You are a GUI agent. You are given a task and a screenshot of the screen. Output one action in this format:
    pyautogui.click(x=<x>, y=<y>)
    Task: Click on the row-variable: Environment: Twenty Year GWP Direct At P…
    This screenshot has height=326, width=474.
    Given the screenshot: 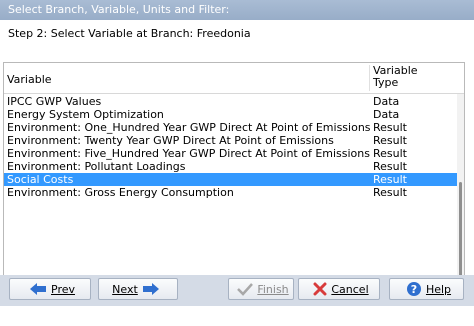 What is the action you would take?
    pyautogui.click(x=170, y=140)
    